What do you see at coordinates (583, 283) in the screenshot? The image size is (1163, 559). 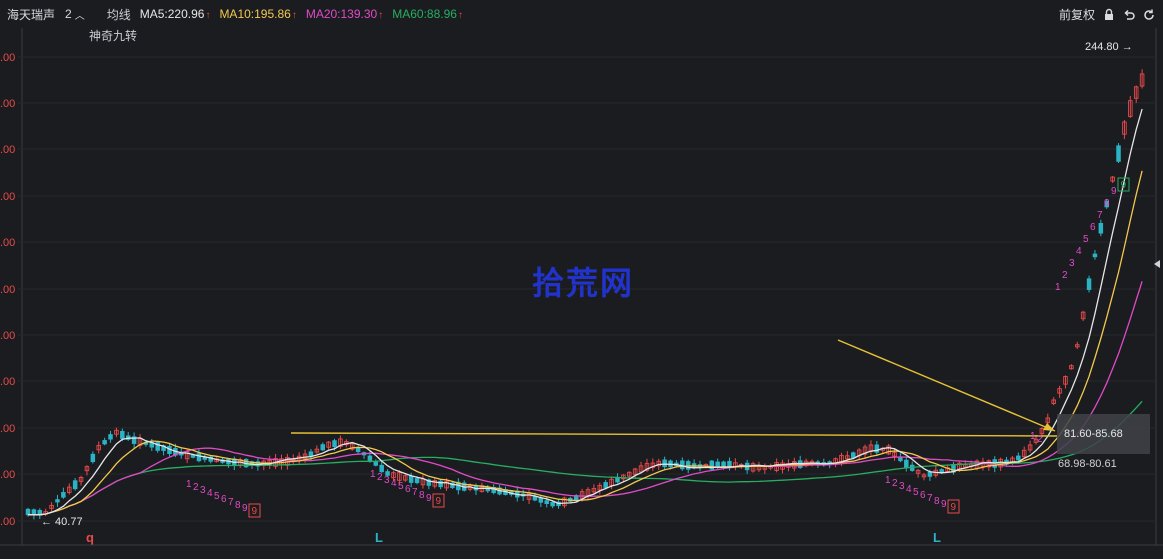 I see `watermark: 拾荒网` at bounding box center [583, 283].